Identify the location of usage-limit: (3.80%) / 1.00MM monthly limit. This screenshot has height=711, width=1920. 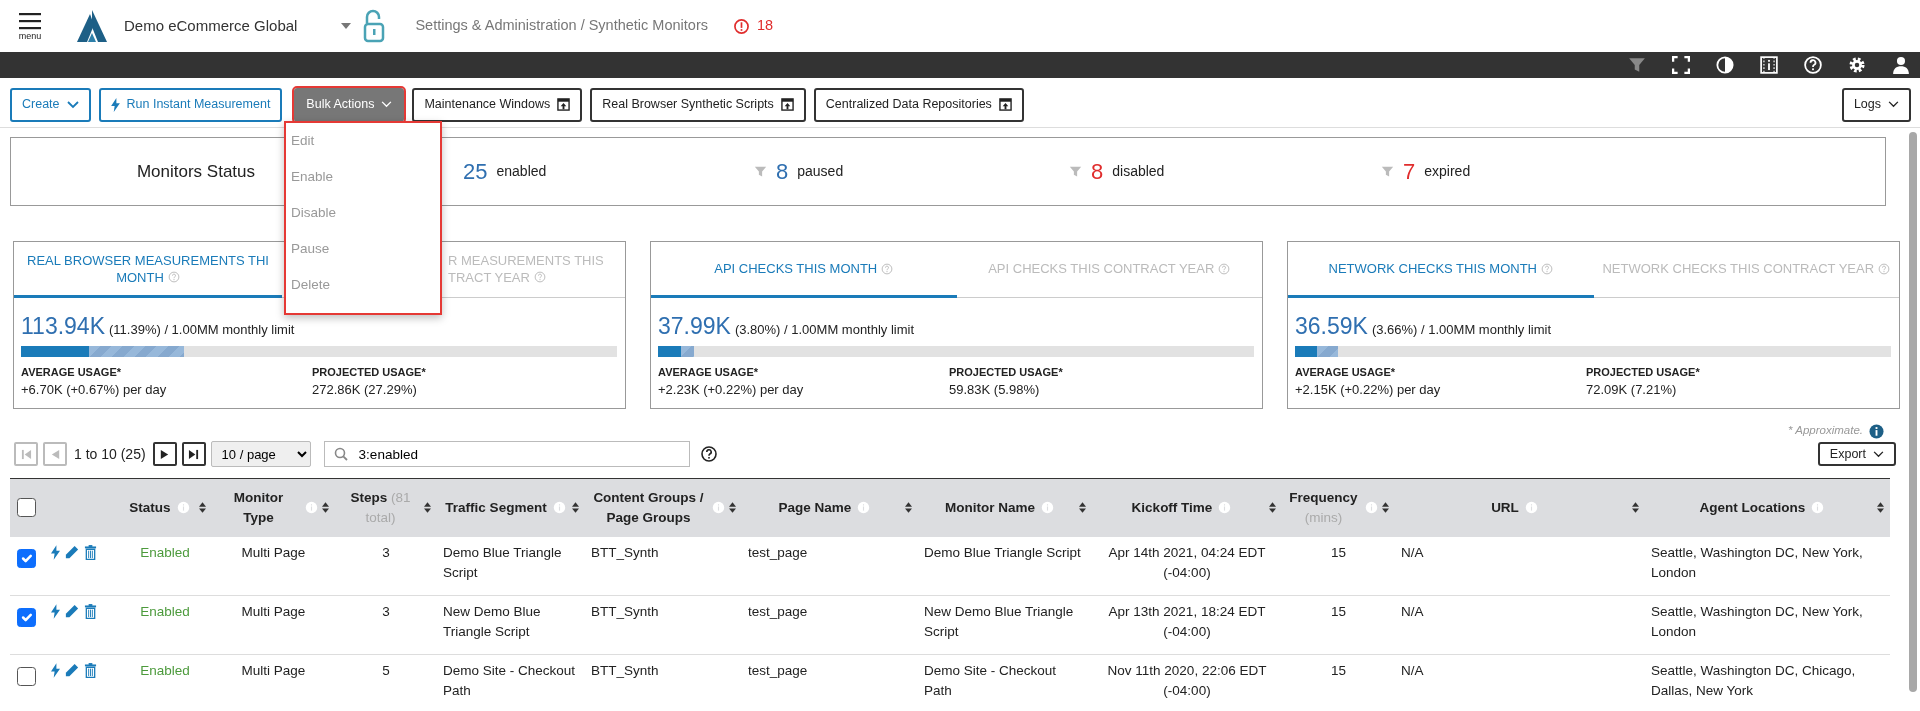
(824, 330).